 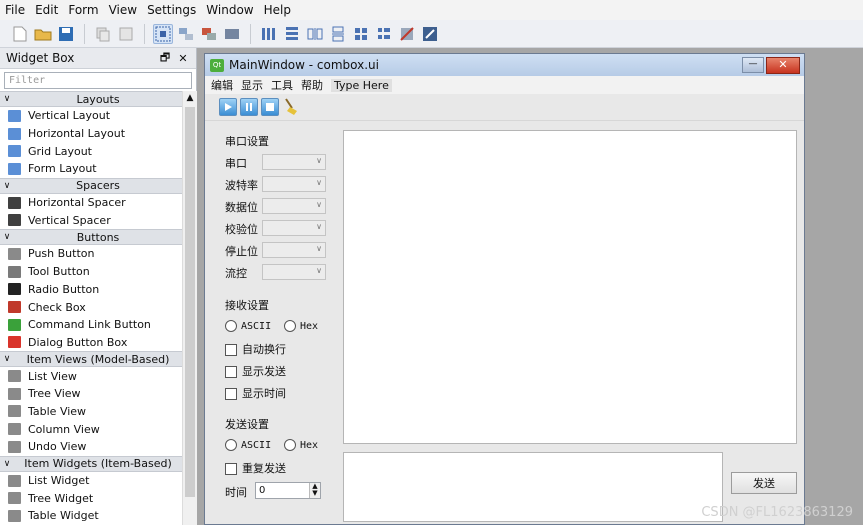 I want to click on layout-grid-icon, so click(x=361, y=34).